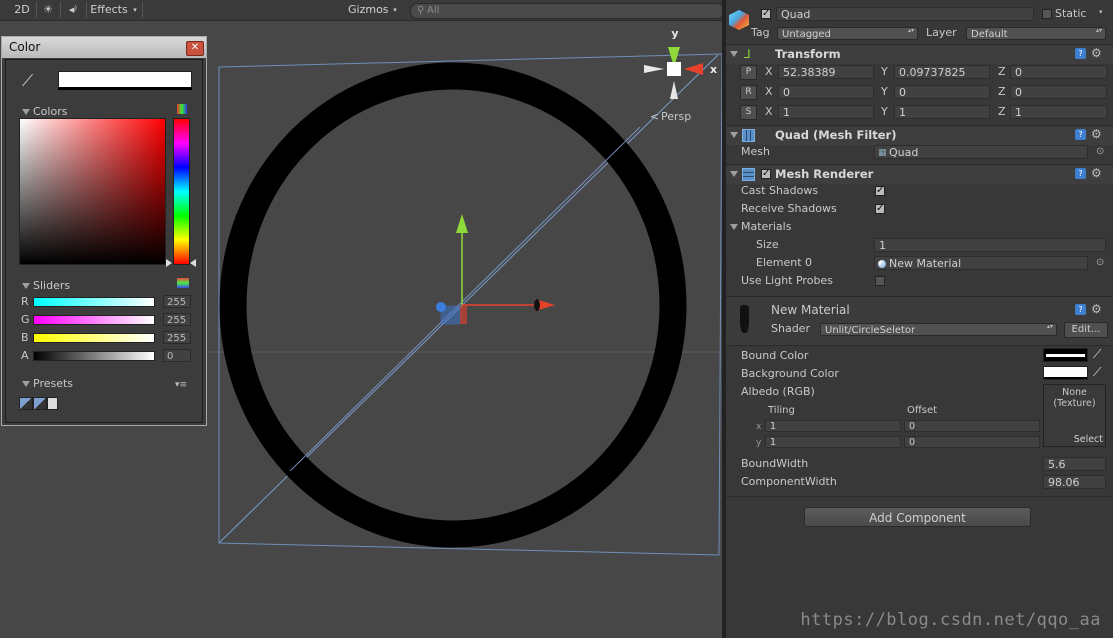  I want to click on scale-z-field: 1, so click(1058, 112).